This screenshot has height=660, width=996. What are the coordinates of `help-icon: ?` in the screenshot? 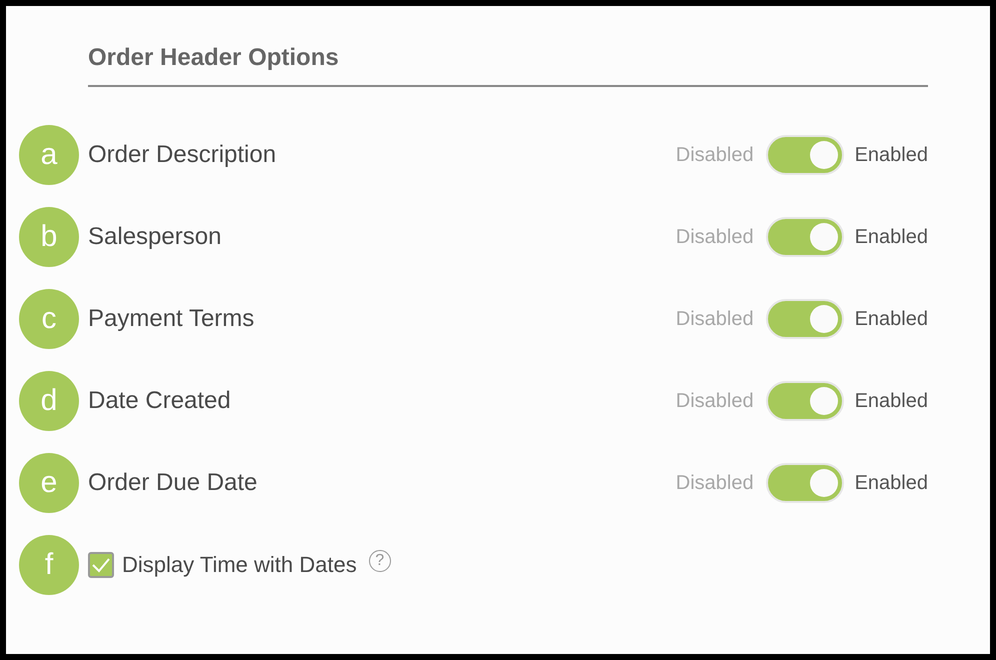 It's located at (379, 561).